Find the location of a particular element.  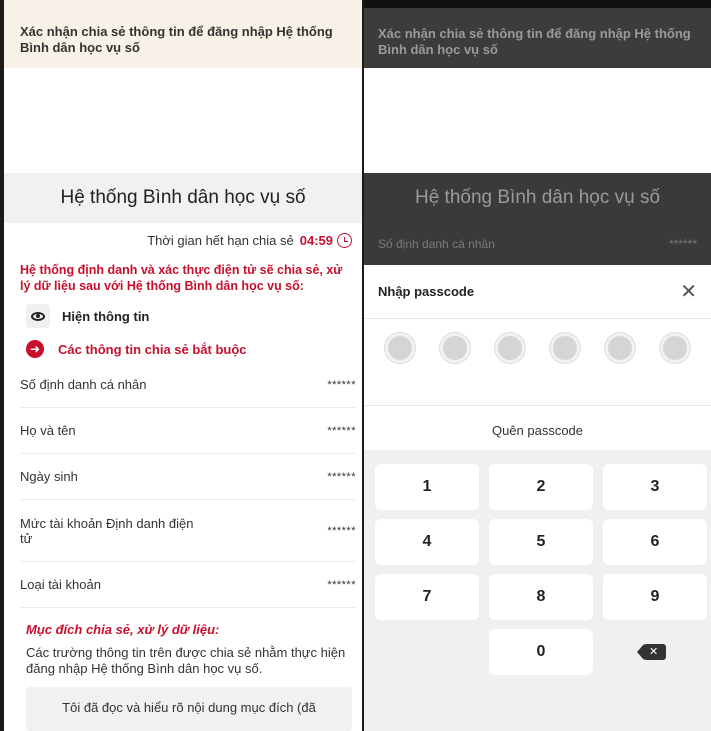

key-6: 6 is located at coordinates (655, 542).